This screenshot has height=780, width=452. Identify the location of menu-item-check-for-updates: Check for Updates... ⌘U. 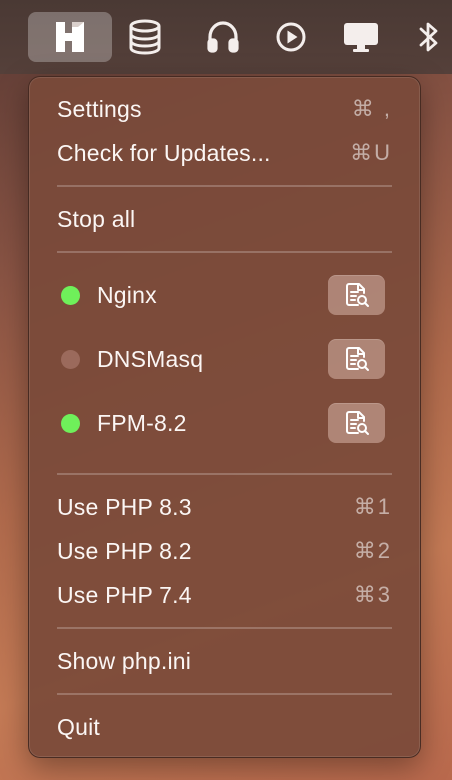
(224, 153).